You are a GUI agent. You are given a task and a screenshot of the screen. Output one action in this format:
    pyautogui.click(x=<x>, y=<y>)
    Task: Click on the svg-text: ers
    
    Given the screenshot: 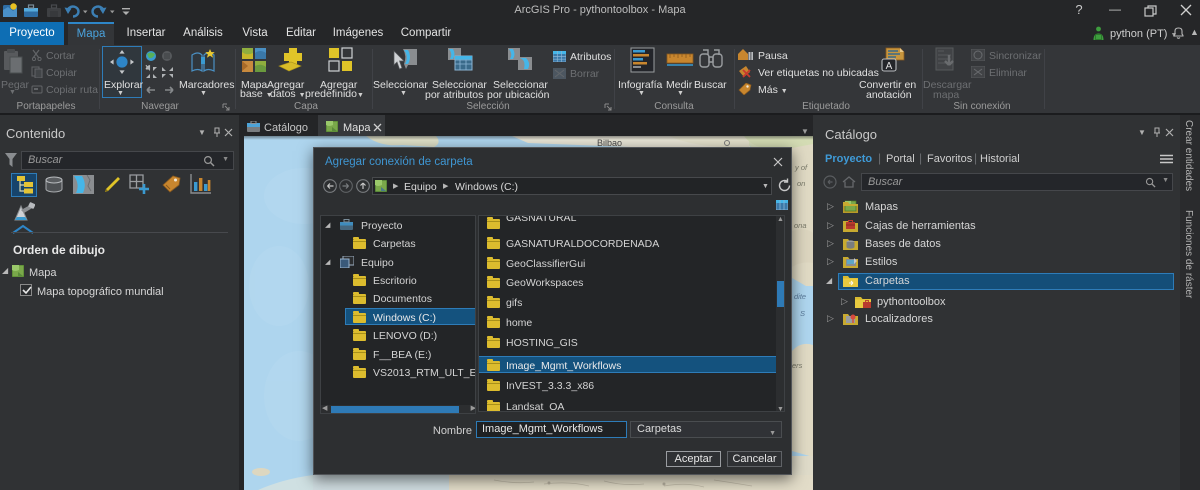 What is the action you would take?
    pyautogui.click(x=797, y=365)
    